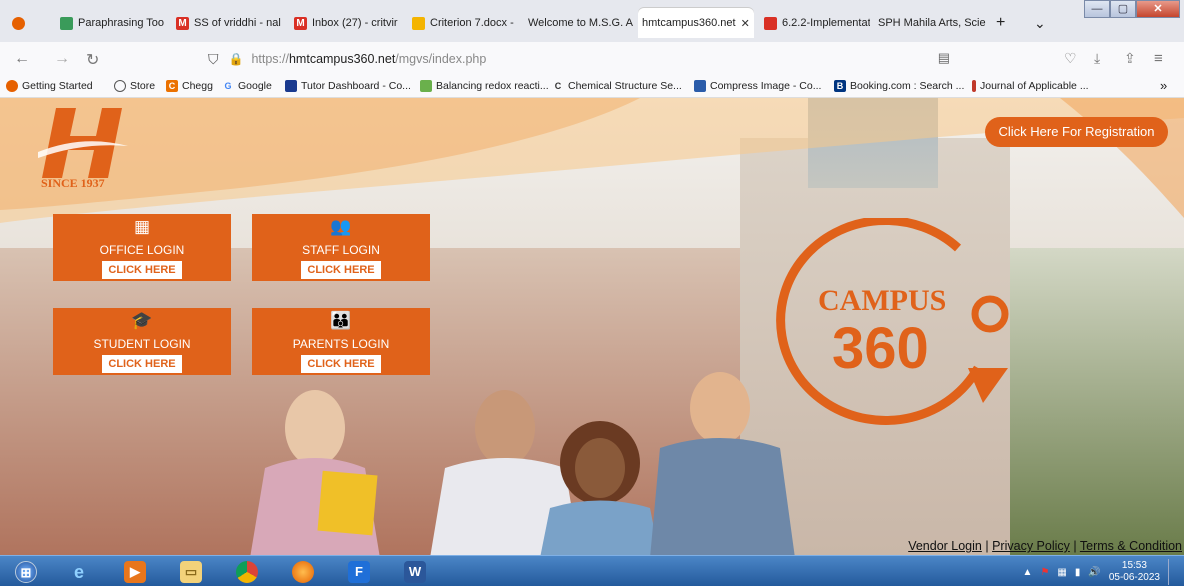  Describe the element at coordinates (1044, 572) in the screenshot. I see `flag-icon: ⚑` at that location.